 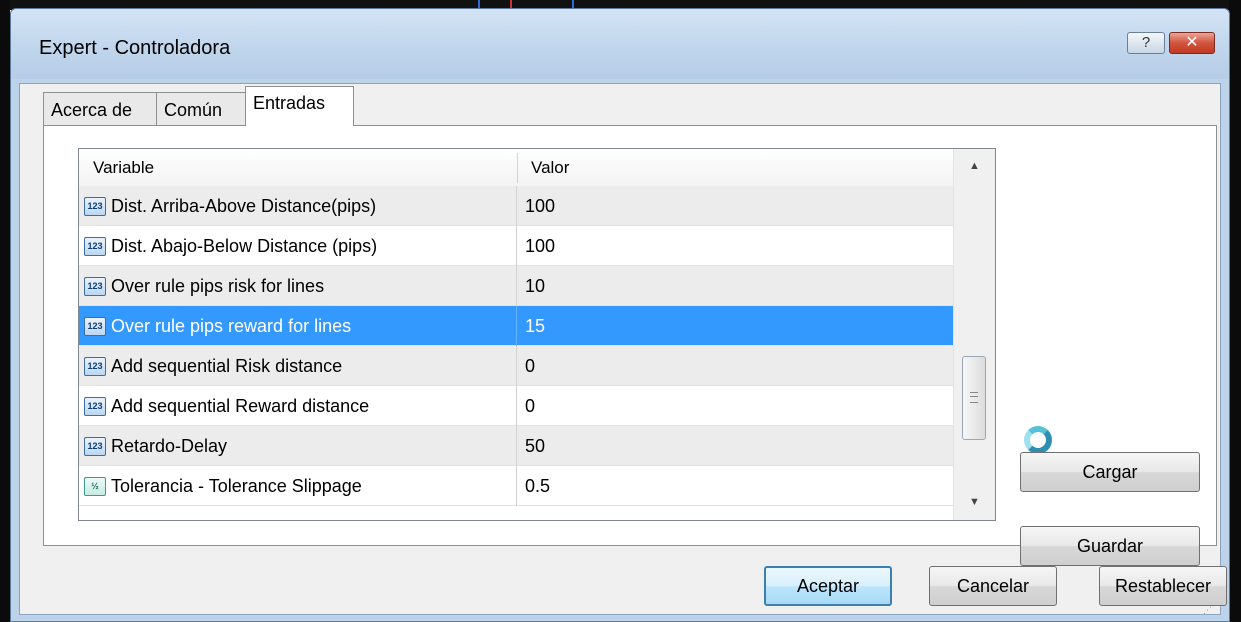 What do you see at coordinates (993, 586) in the screenshot?
I see `cancel-button: Cancelar` at bounding box center [993, 586].